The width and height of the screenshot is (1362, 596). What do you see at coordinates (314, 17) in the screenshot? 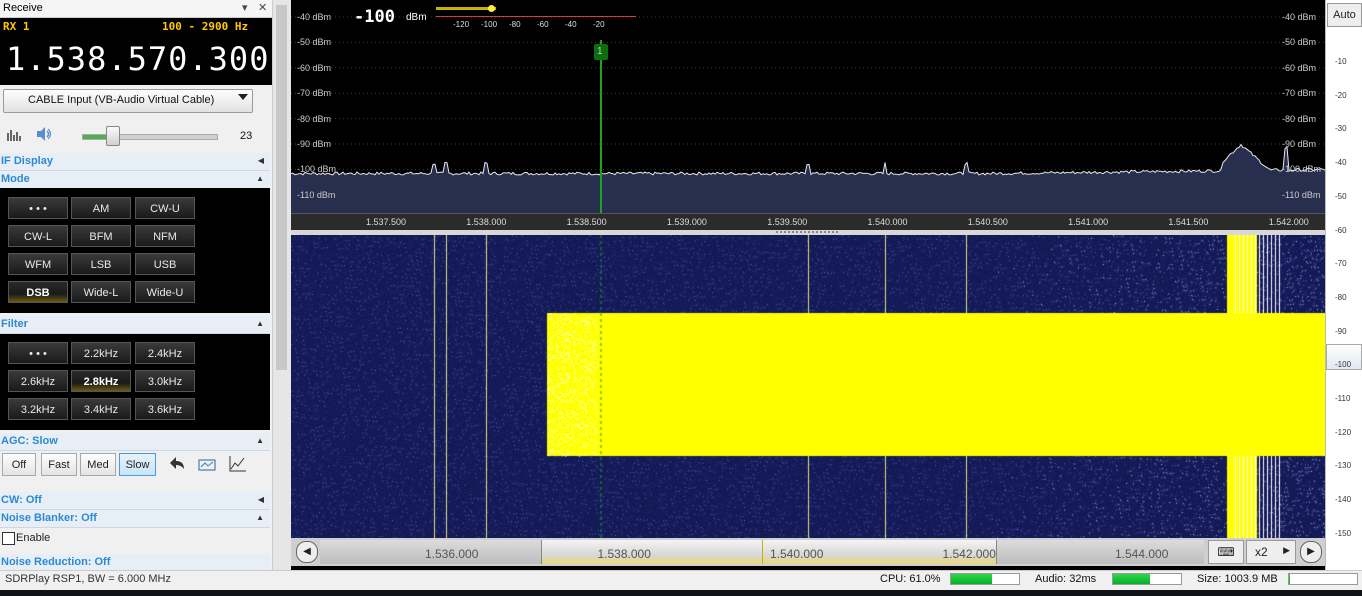
I see `dbm-label-left: -40 dBm` at bounding box center [314, 17].